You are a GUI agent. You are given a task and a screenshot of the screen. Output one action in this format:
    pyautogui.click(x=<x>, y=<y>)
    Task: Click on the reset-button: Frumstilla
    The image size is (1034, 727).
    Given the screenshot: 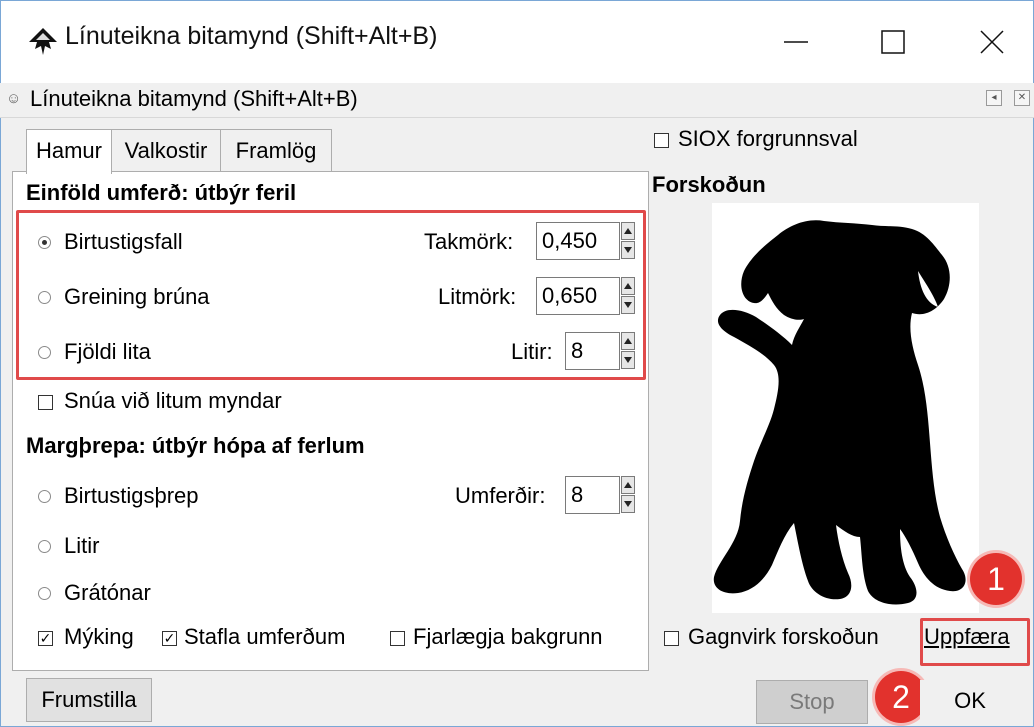 What is the action you would take?
    pyautogui.click(x=89, y=700)
    